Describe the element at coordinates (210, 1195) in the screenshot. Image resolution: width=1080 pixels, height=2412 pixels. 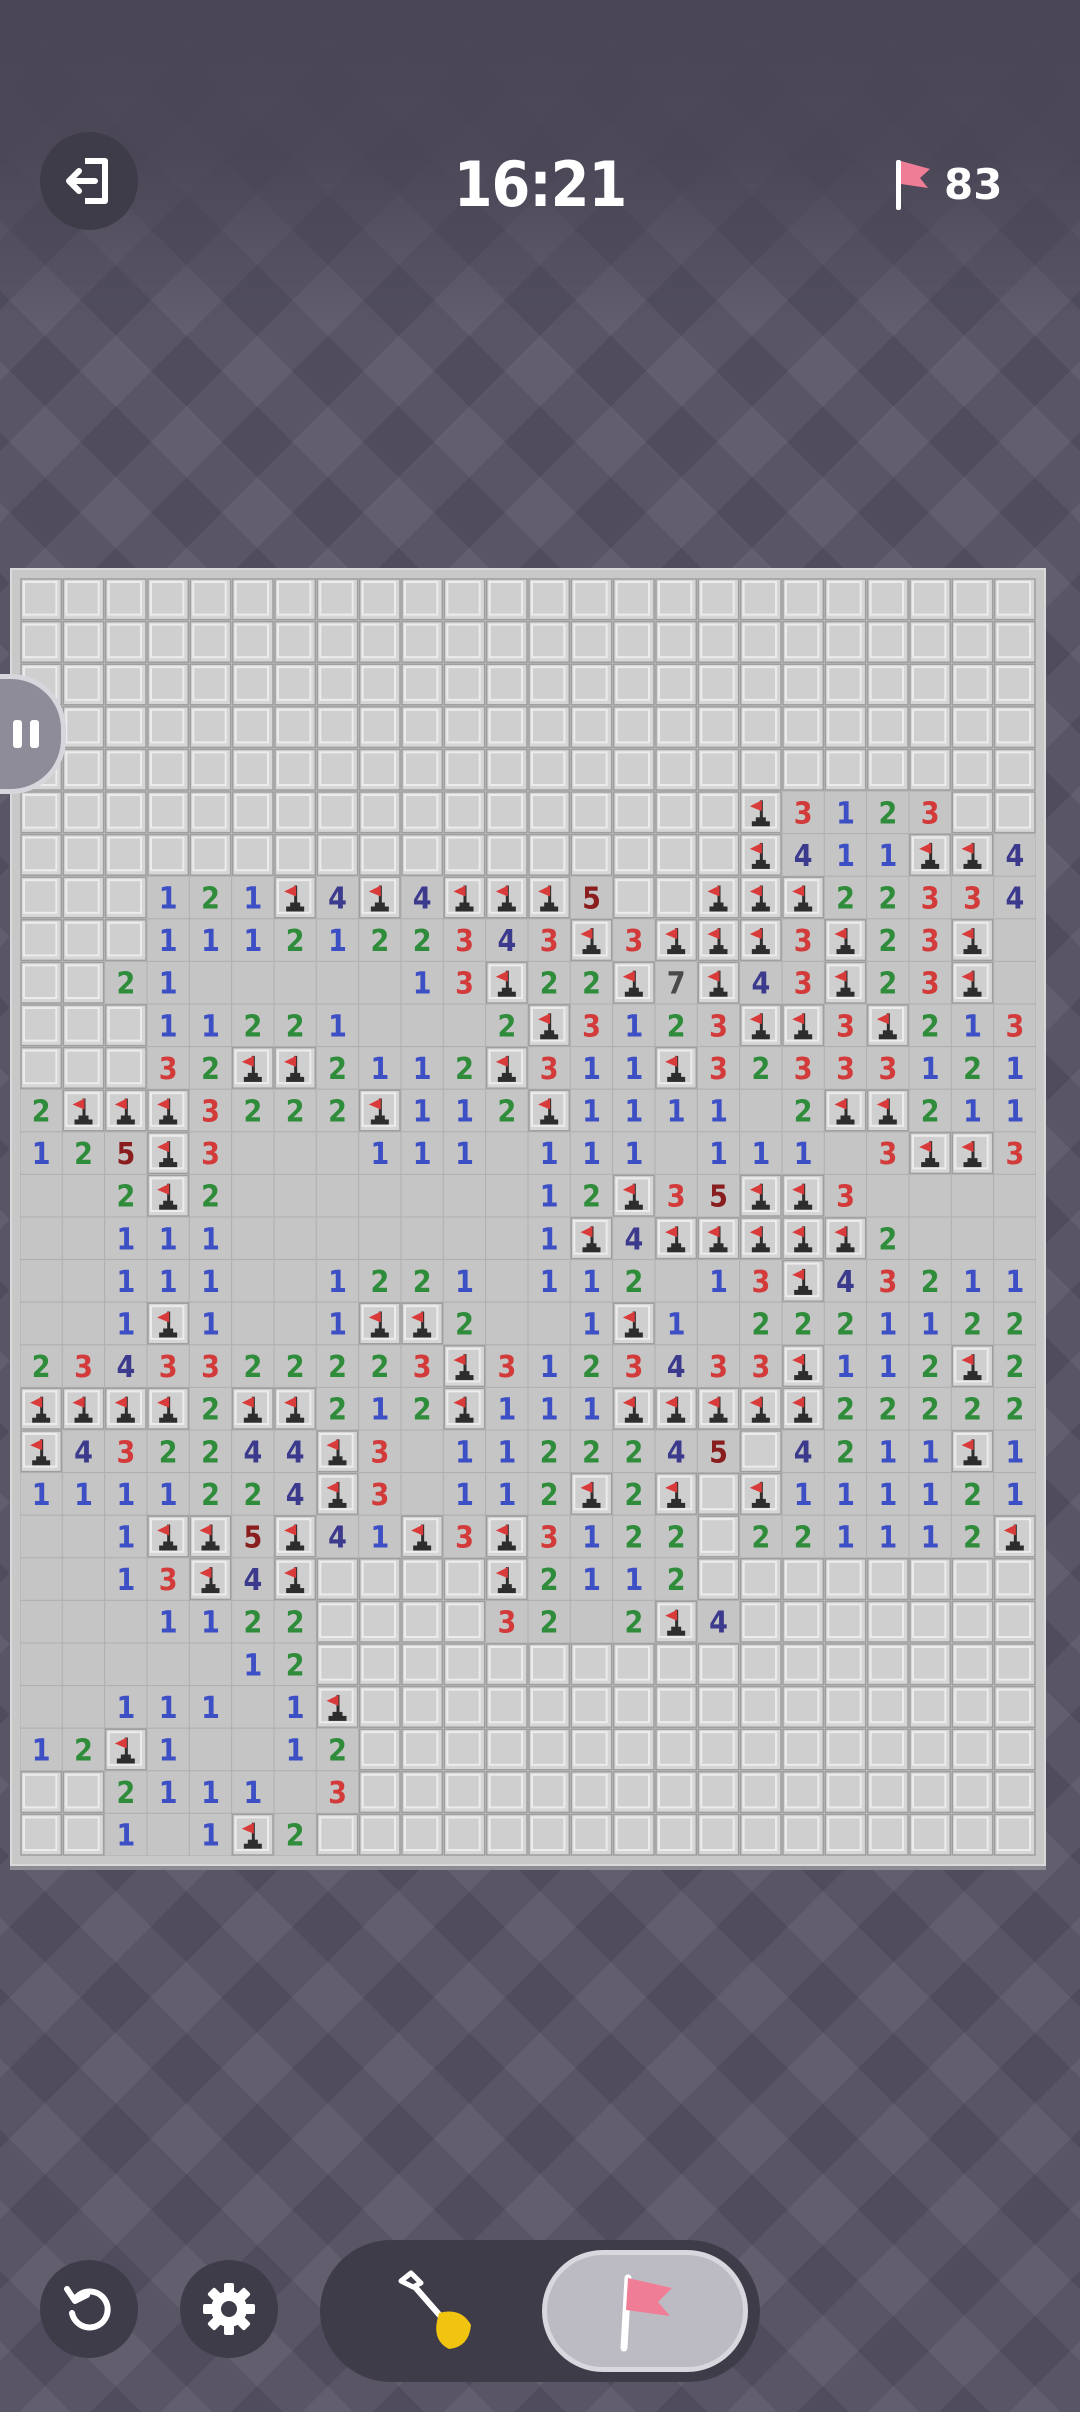
I see `cell-r14-c4: 2` at that location.